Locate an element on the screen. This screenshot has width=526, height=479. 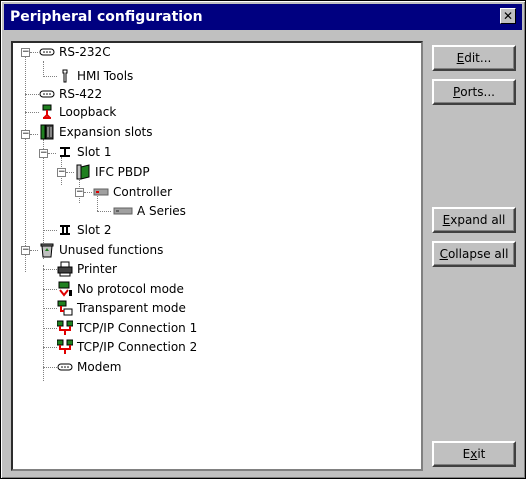
plc-icon is located at coordinates (123, 211).